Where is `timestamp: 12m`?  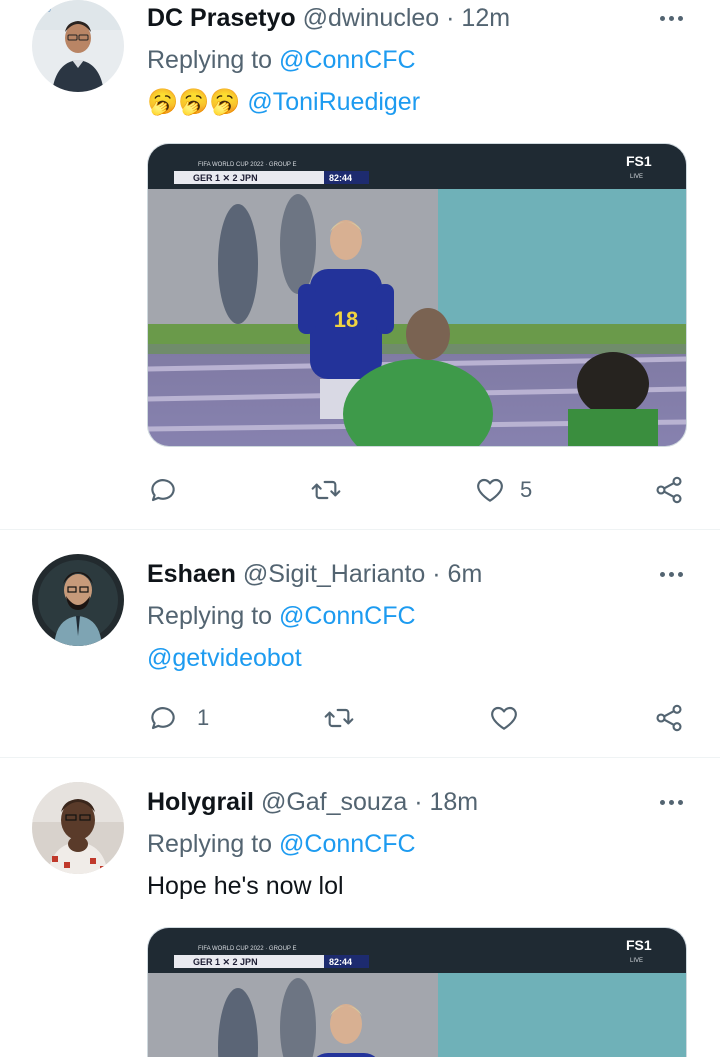 timestamp: 12m is located at coordinates (485, 18).